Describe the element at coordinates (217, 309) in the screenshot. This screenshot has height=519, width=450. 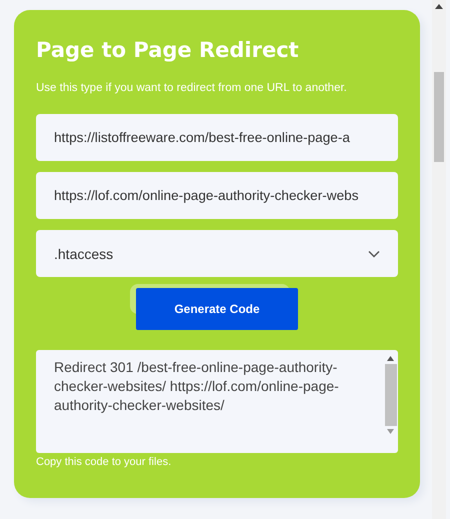
I see `generate-code-button: Generate Code` at that location.